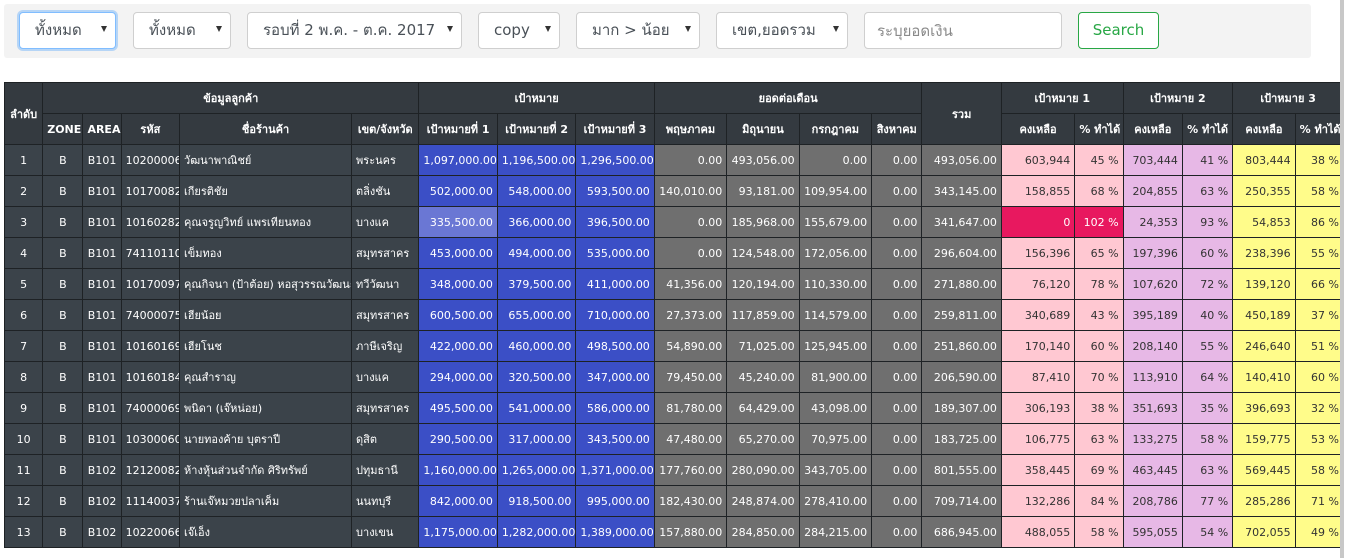 The image size is (1346, 558). Describe the element at coordinates (385, 470) in the screenshot. I see `cell-district: ปทุมธานี` at that location.